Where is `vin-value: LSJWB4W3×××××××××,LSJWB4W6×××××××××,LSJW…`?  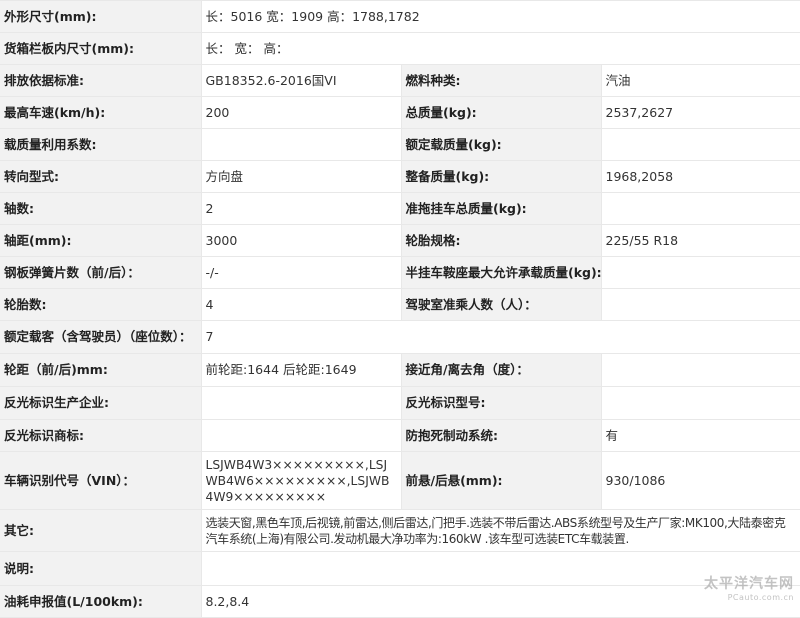 vin-value: LSJWB4W3×××××××××,LSJWB4W6×××××××××,LSJW… is located at coordinates (301, 480).